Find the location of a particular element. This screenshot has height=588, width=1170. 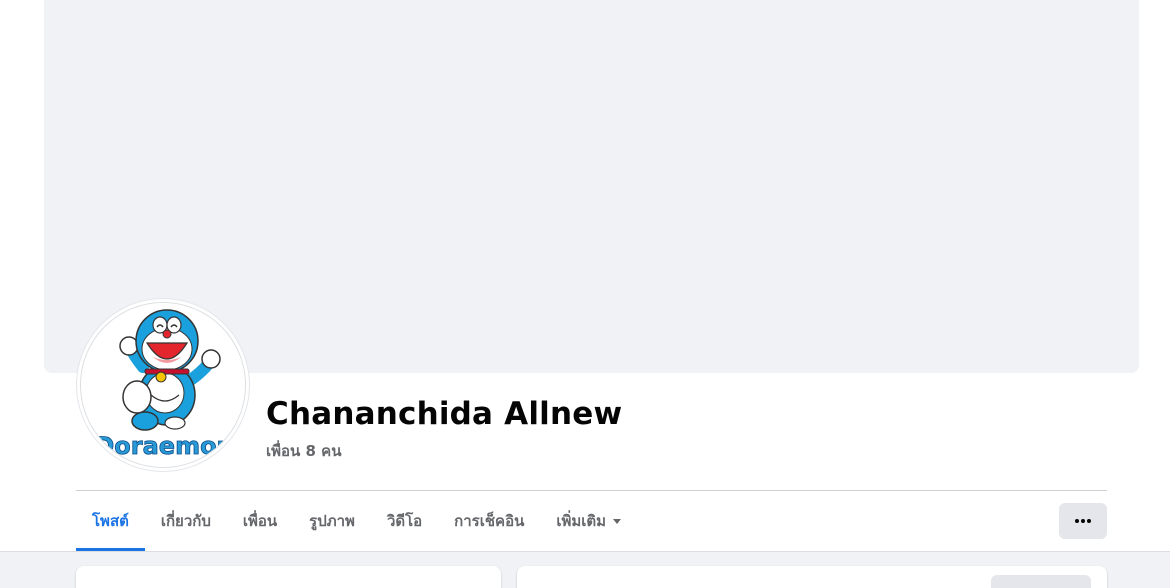

profile-avatar: Doraemon is located at coordinates (163, 385).